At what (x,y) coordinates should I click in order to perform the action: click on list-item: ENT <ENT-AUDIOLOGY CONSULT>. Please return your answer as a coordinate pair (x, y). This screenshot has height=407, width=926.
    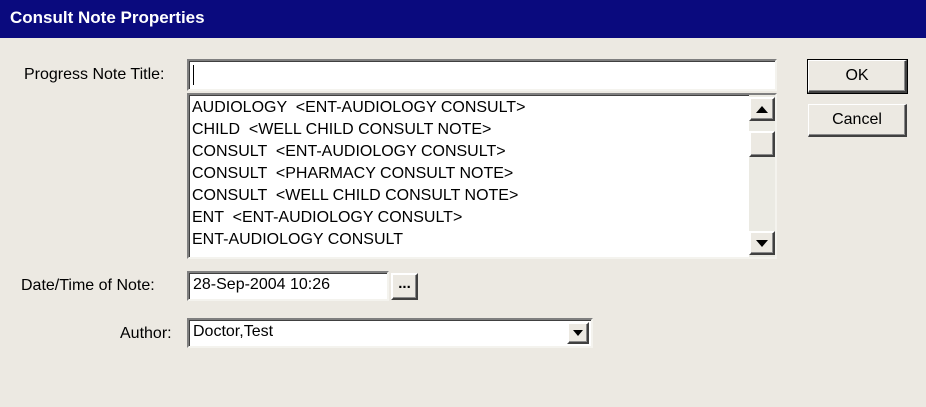
    Looking at the image, I should click on (482, 218).